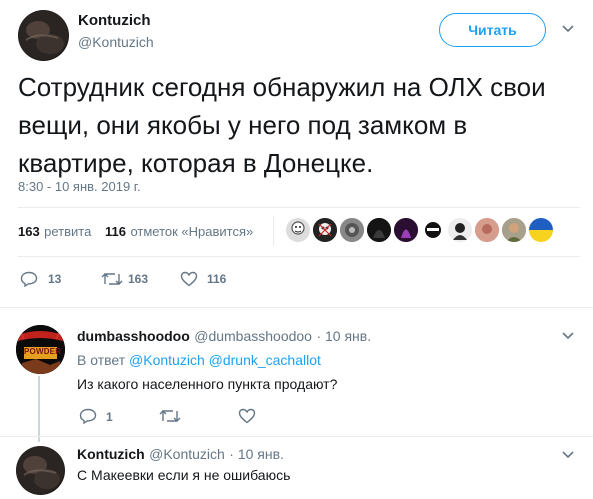  What do you see at coordinates (265, 360) in the screenshot?
I see `mention-link: @drunk_cachallot` at bounding box center [265, 360].